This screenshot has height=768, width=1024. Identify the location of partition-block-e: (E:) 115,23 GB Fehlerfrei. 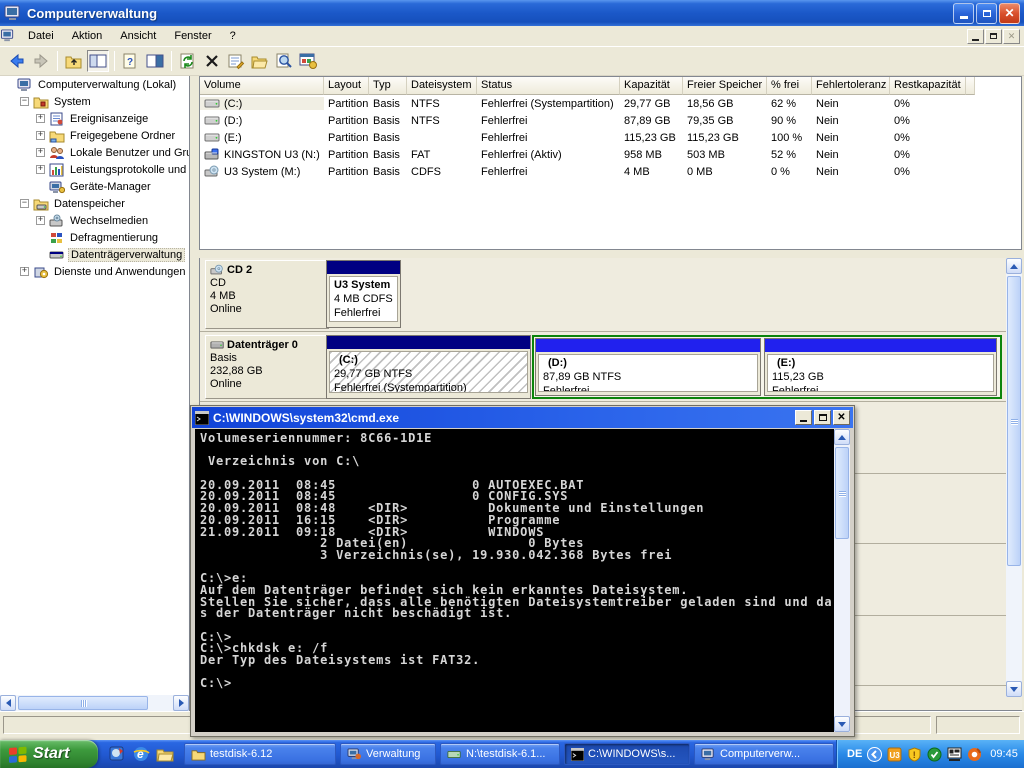
(880, 367).